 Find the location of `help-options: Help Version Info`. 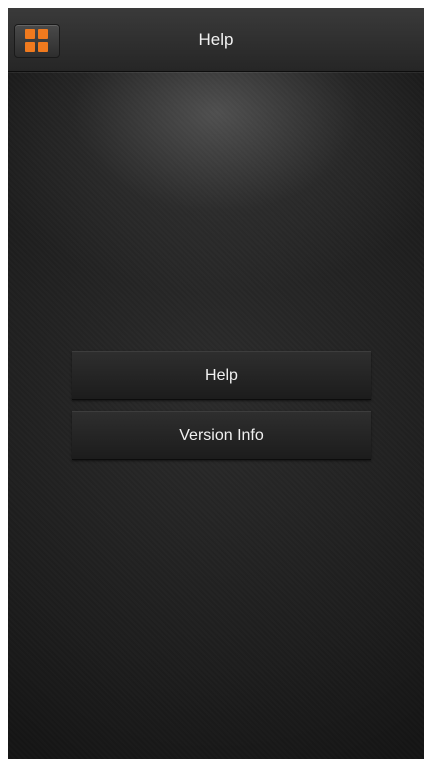

help-options: Help Version Info is located at coordinates (221, 411).